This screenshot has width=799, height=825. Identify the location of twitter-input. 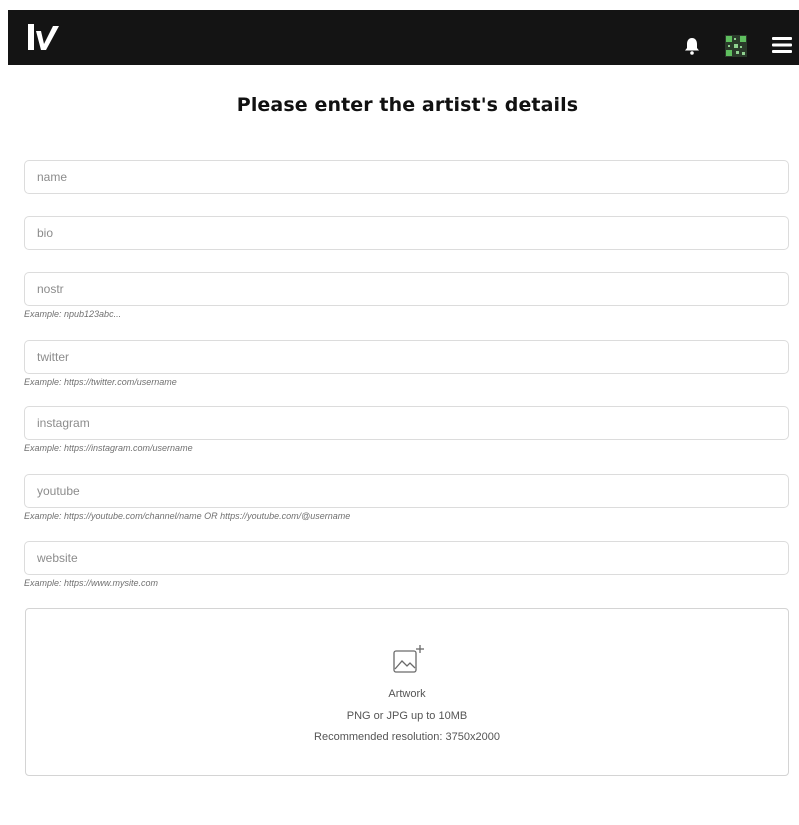
(406, 357).